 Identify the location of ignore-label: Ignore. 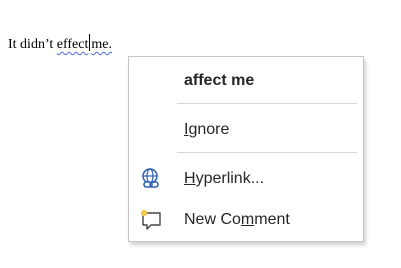
(207, 129).